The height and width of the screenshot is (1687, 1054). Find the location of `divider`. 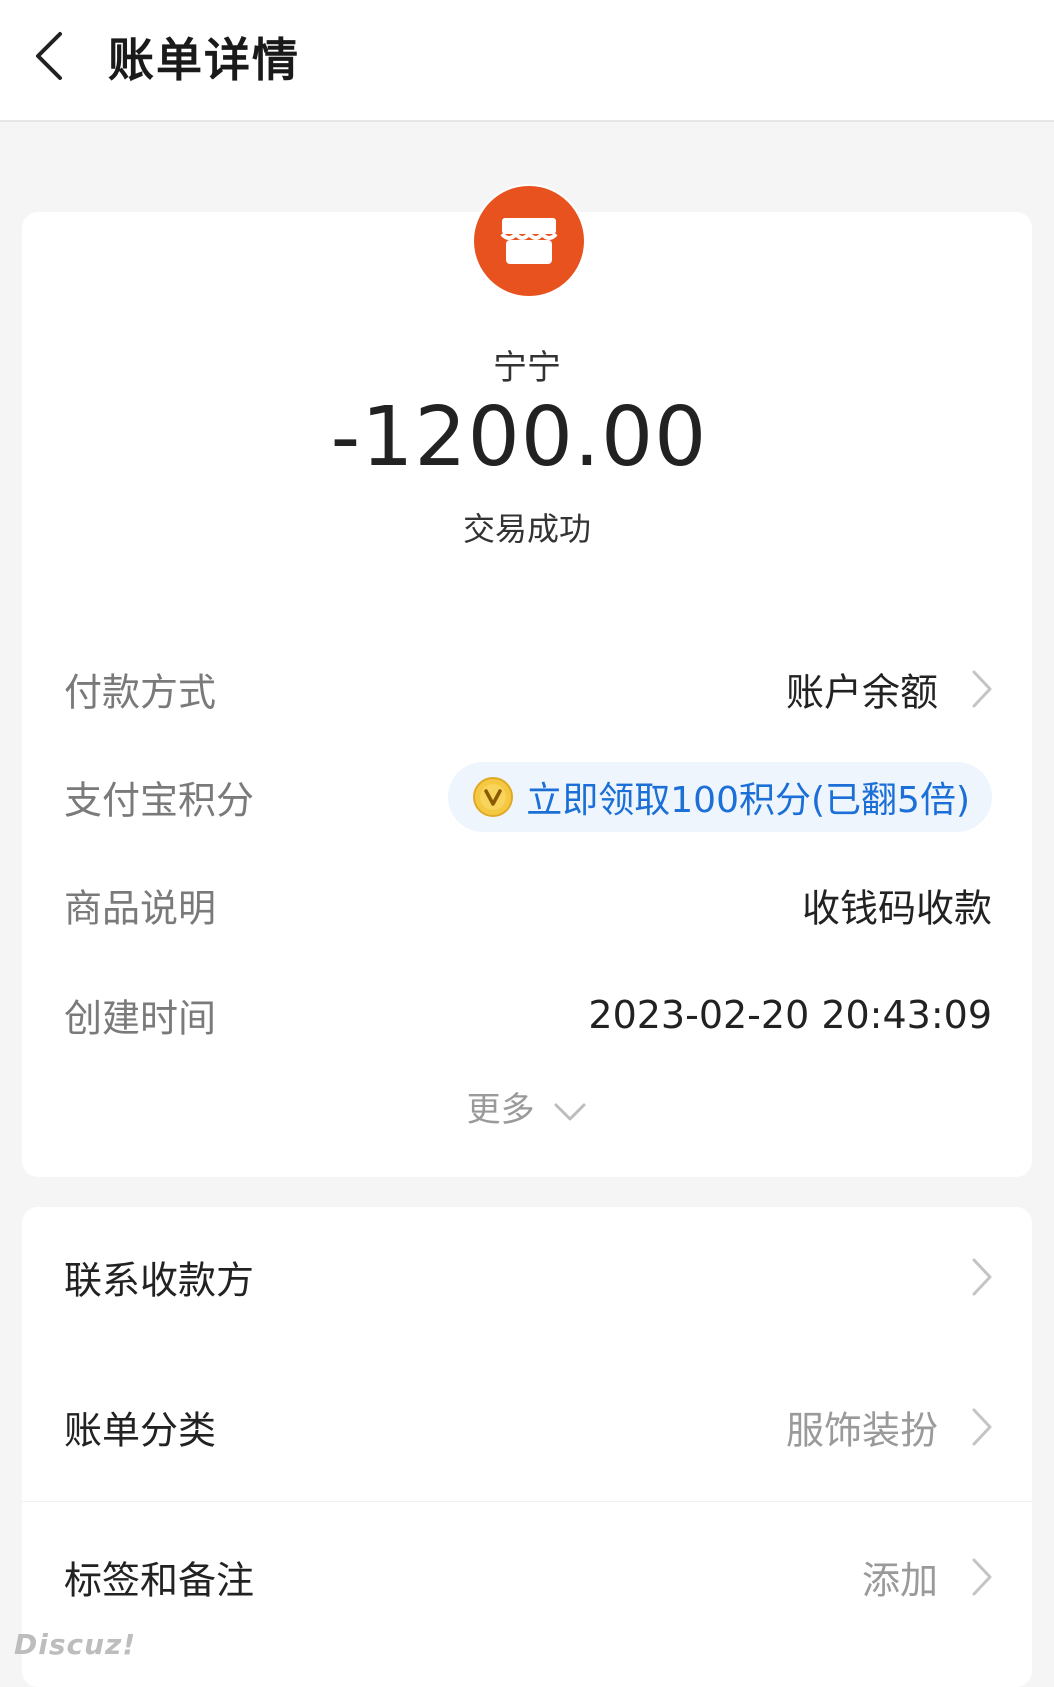

divider is located at coordinates (527, 1501).